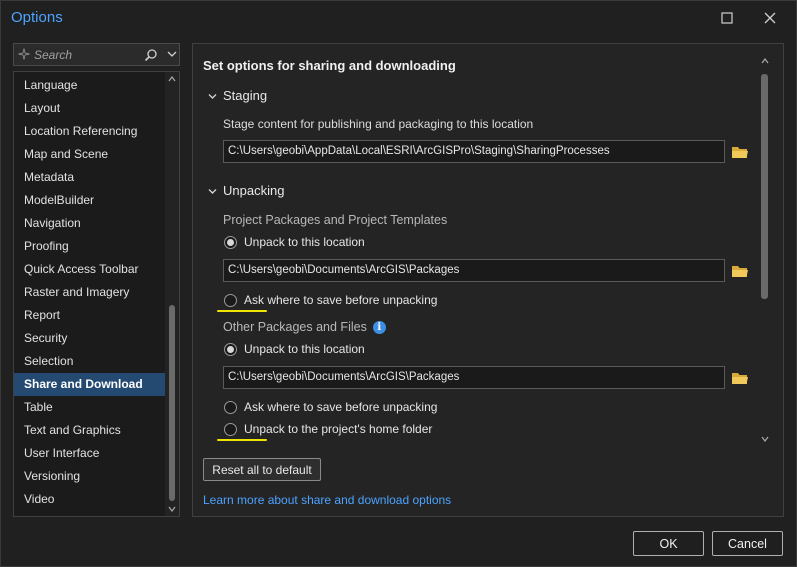 The image size is (797, 567). What do you see at coordinates (89, 246) in the screenshot?
I see `sidebar-item-proofing: Proofing` at bounding box center [89, 246].